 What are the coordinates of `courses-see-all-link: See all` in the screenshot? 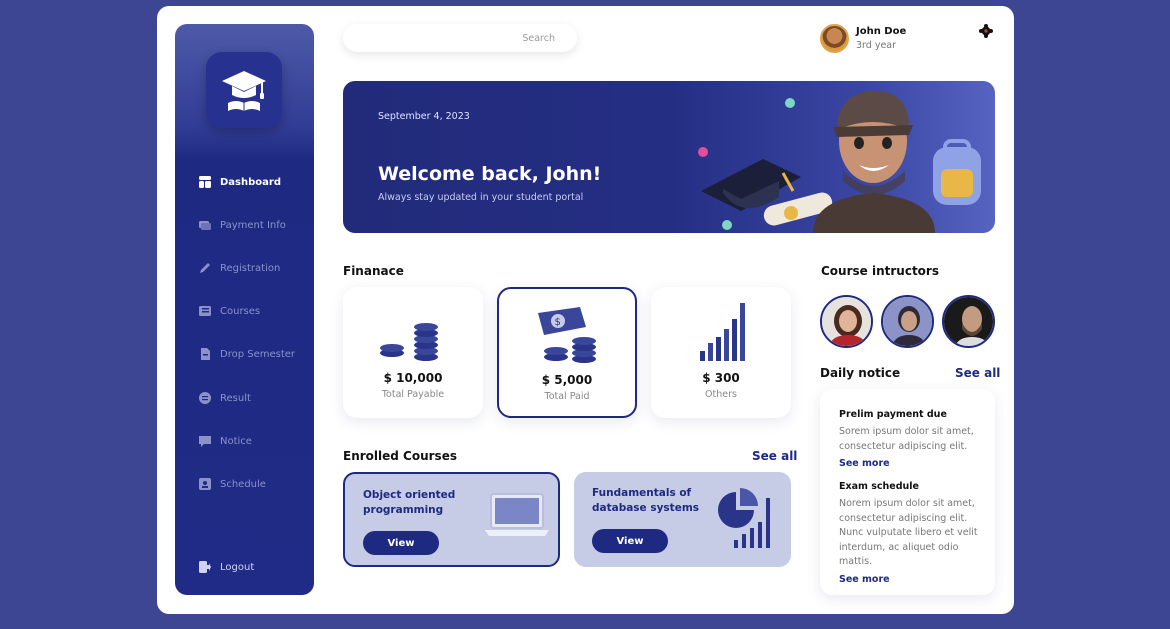 It's located at (774, 456).